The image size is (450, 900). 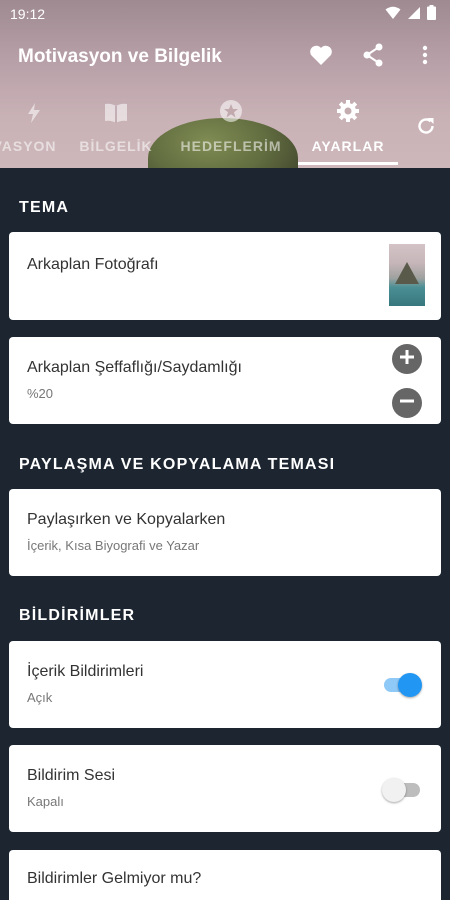 What do you see at coordinates (71, 775) in the screenshot?
I see `setting-title: Bildirim Sesi` at bounding box center [71, 775].